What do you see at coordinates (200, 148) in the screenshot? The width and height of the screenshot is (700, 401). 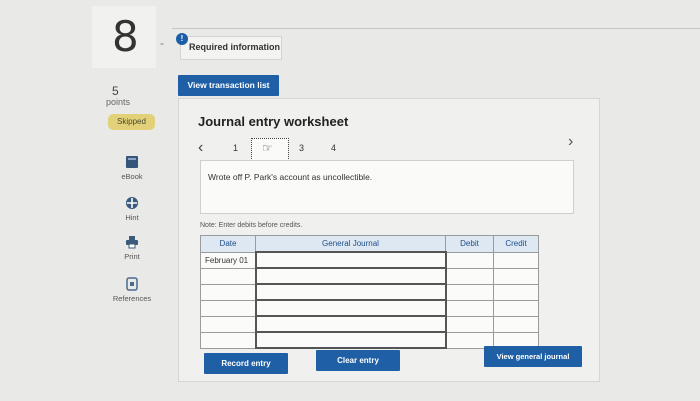 I see `chevron-left-icon: ‹` at bounding box center [200, 148].